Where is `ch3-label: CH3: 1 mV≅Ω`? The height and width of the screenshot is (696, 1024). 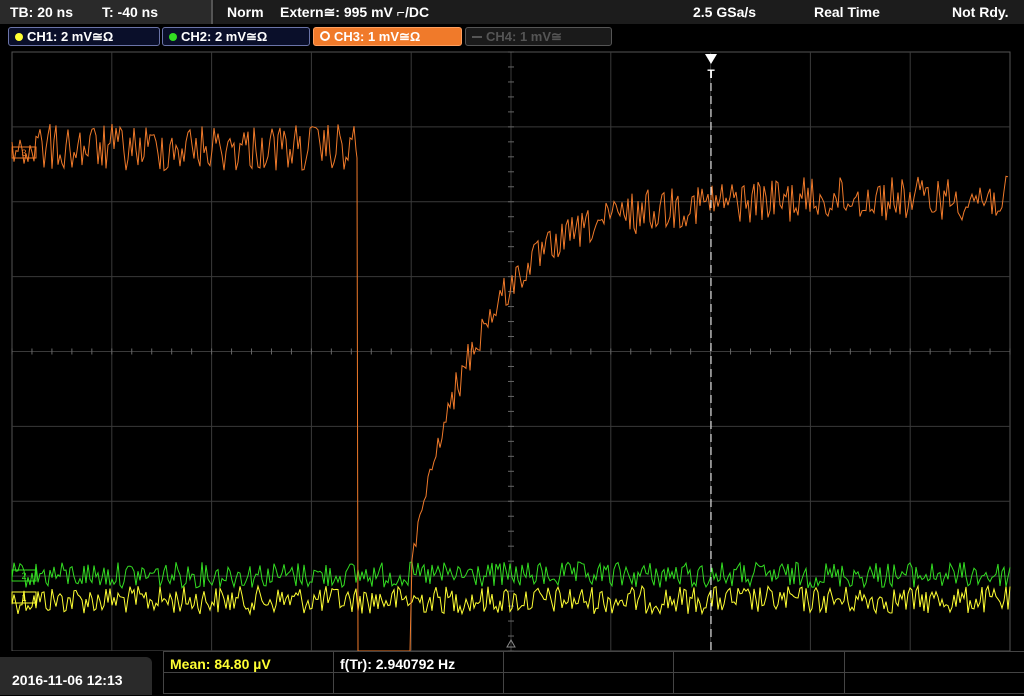 ch3-label: CH3: 1 mV≅Ω is located at coordinates (377, 36).